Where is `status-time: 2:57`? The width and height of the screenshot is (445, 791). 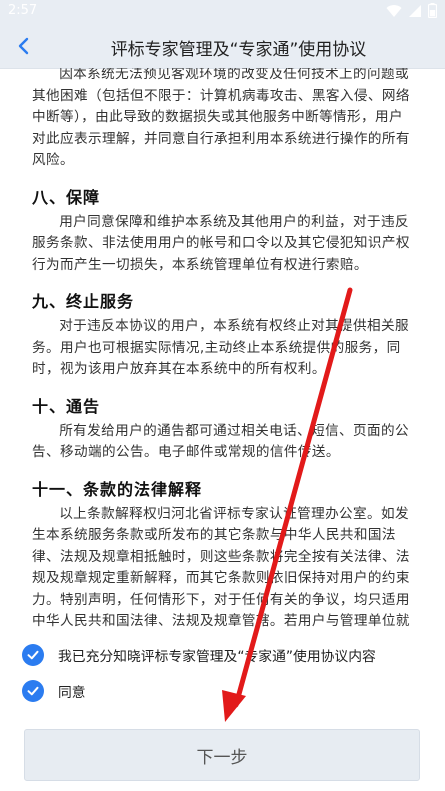
status-time: 2:57 is located at coordinates (23, 10).